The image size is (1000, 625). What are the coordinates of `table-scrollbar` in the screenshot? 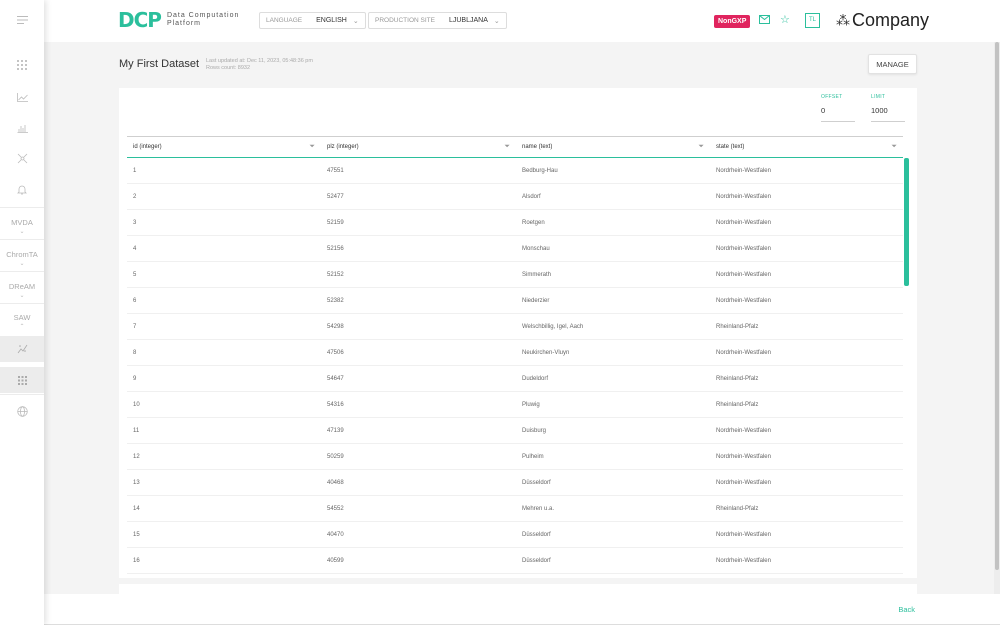 It's located at (906, 222).